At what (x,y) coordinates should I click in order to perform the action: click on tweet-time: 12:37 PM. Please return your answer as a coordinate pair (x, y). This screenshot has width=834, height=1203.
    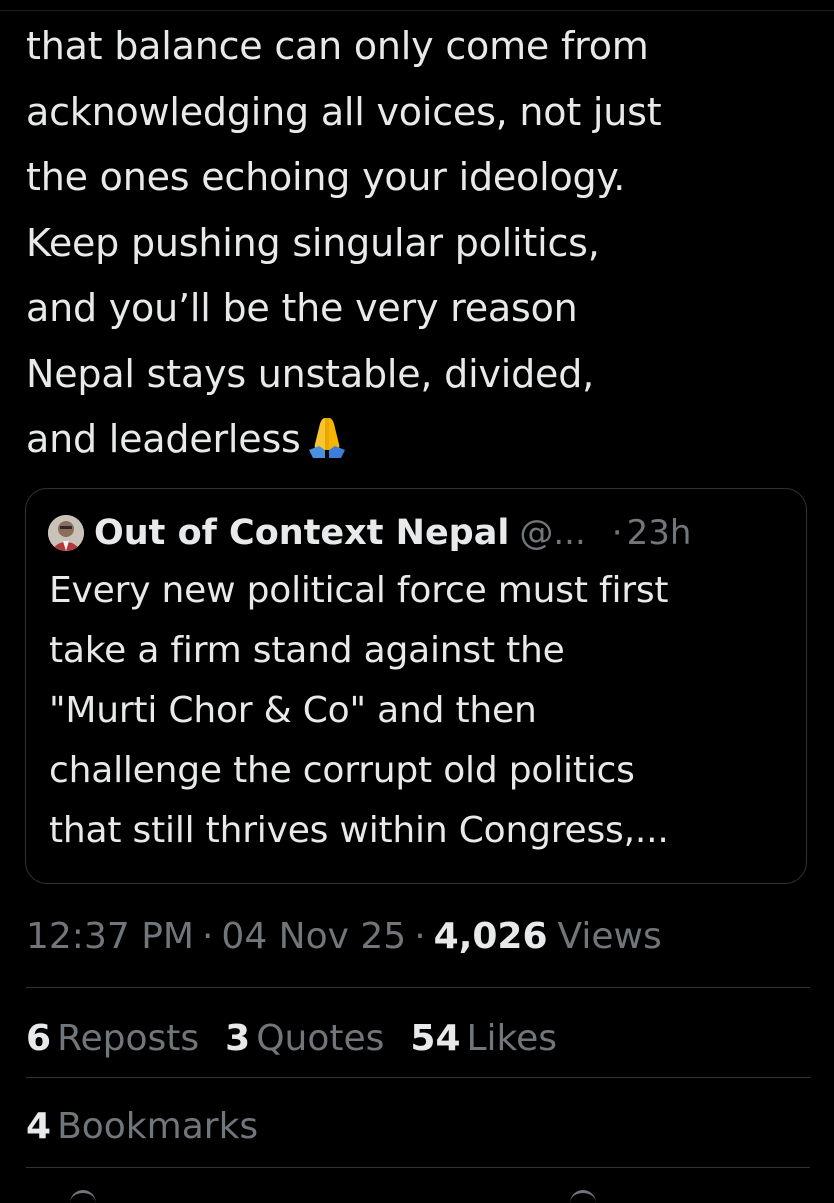
    Looking at the image, I should click on (110, 936).